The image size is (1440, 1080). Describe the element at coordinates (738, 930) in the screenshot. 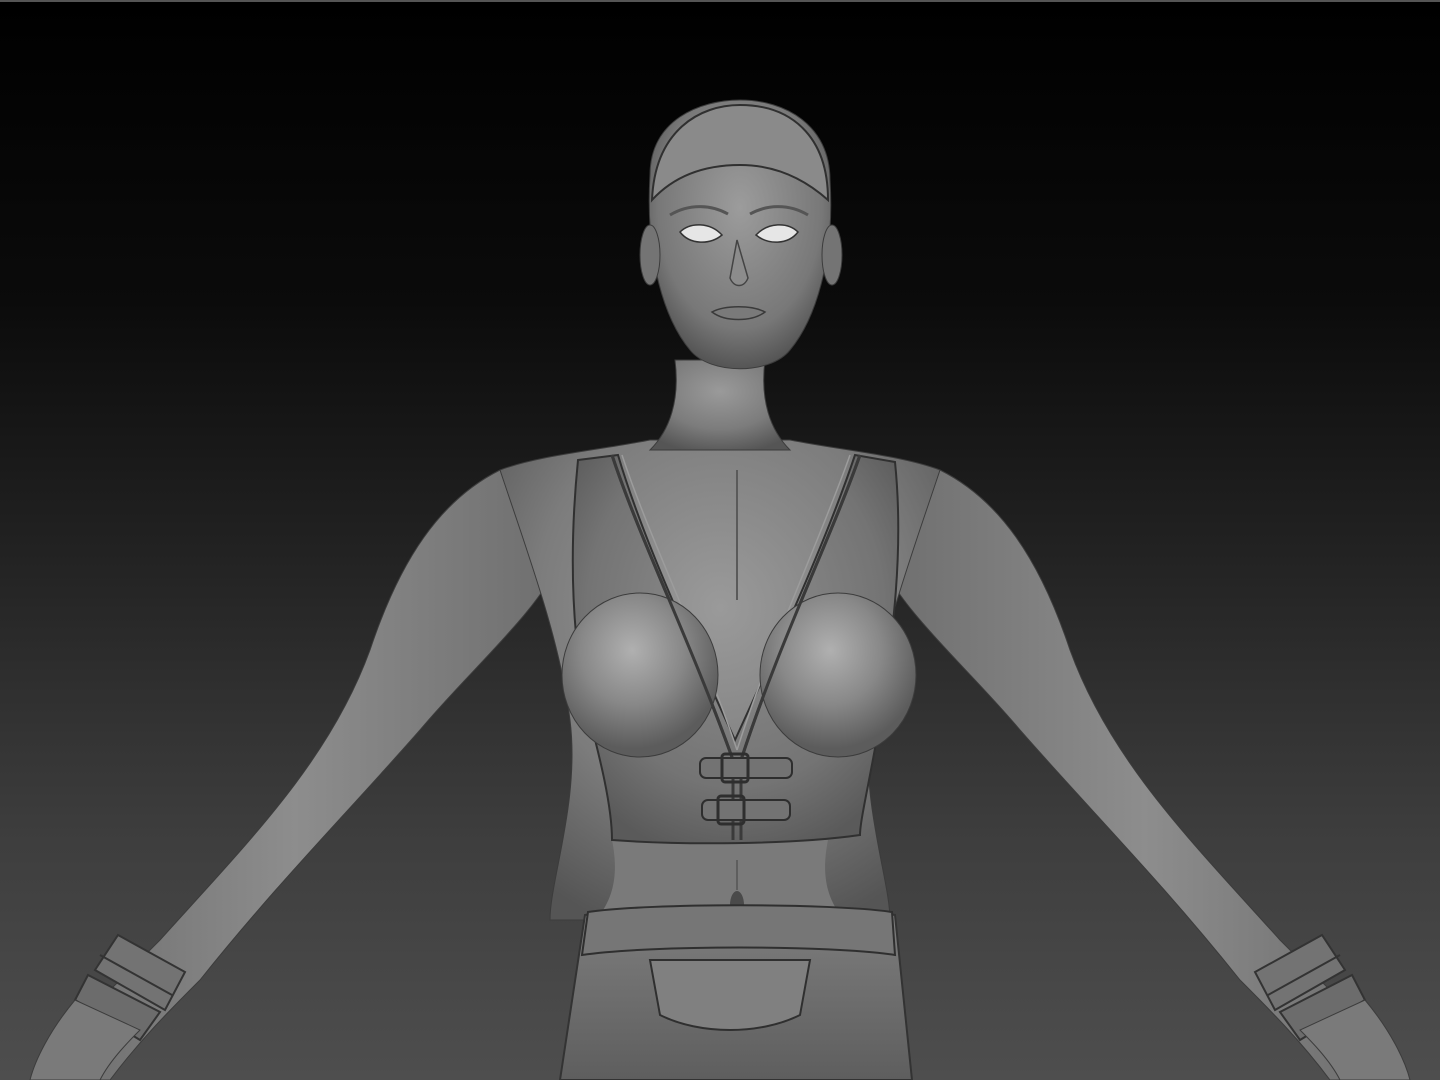

I see `belt` at that location.